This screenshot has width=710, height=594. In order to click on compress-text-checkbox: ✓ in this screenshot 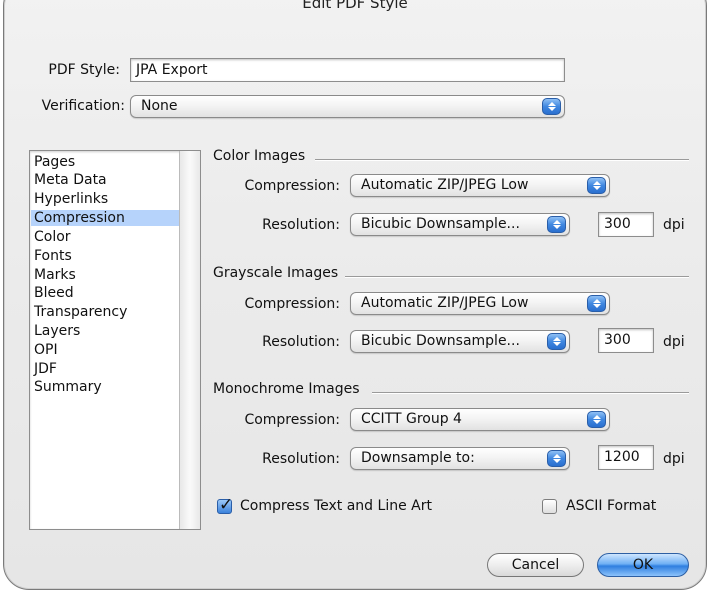, I will do `click(225, 505)`.